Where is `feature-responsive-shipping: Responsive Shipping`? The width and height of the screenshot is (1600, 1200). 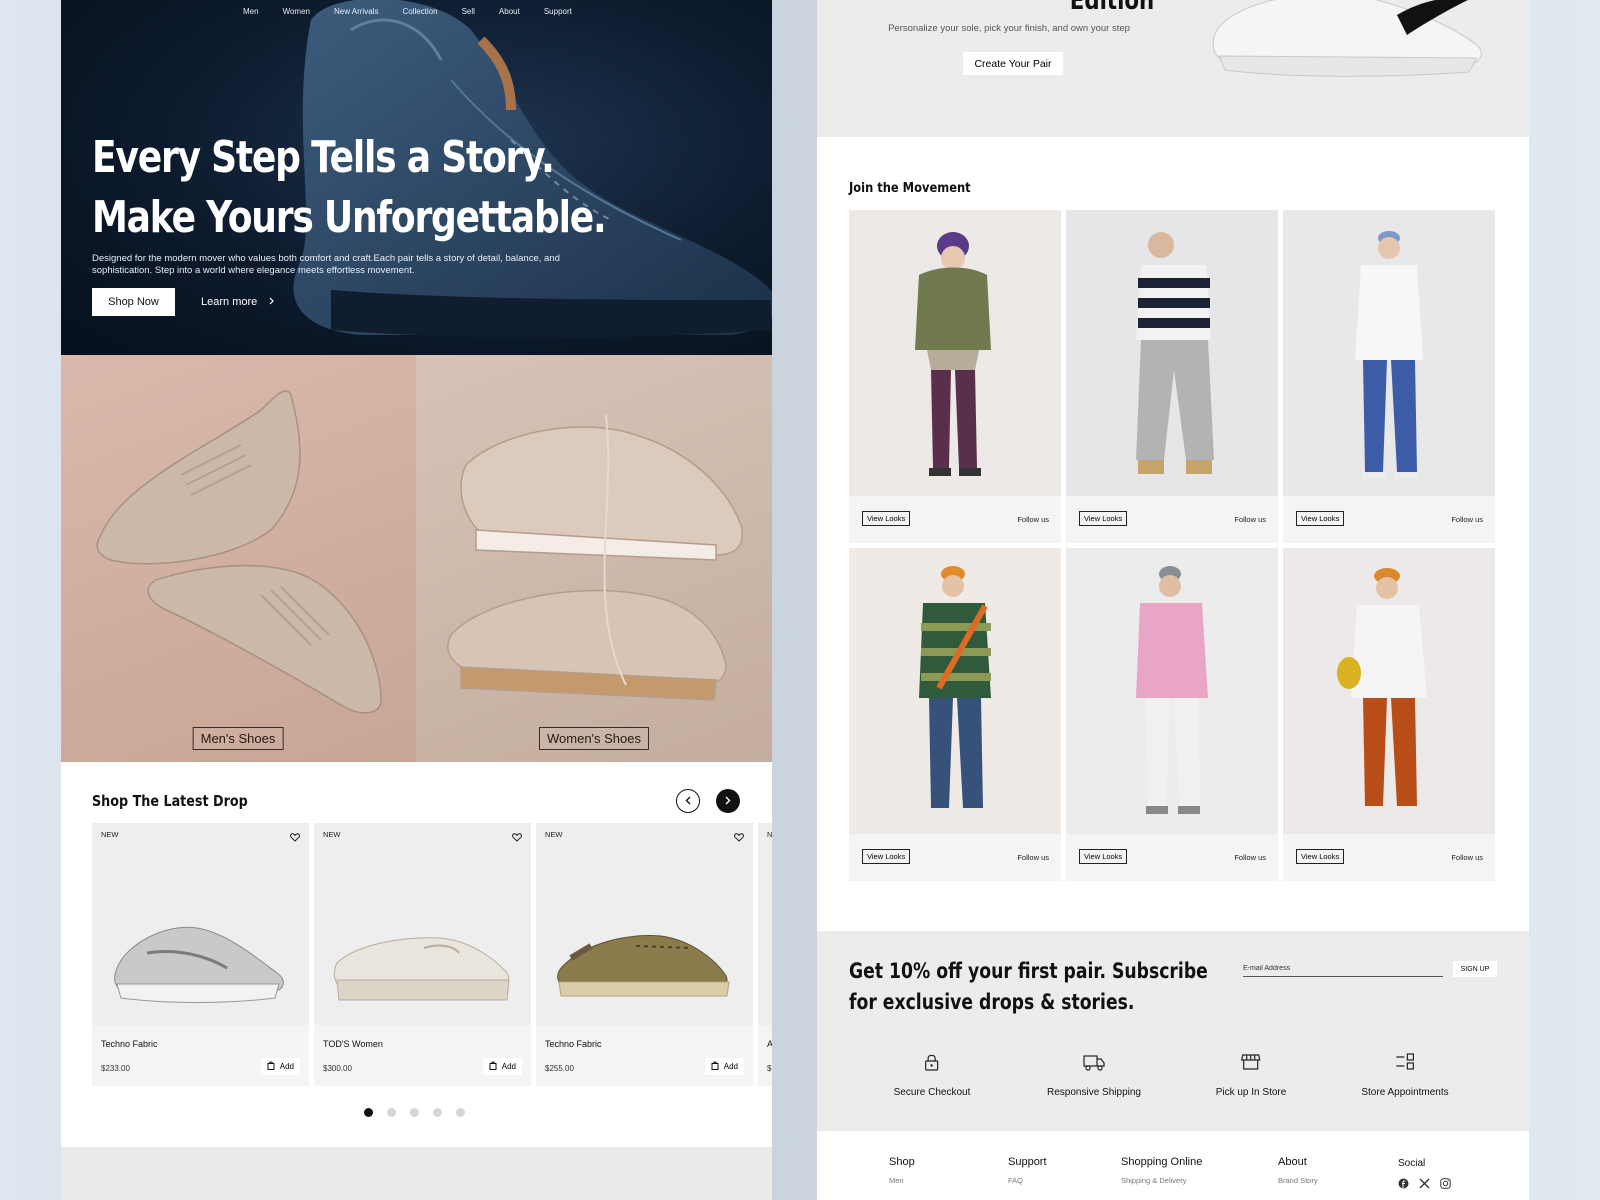
feature-responsive-shipping: Responsive Shipping is located at coordinates (1094, 1076).